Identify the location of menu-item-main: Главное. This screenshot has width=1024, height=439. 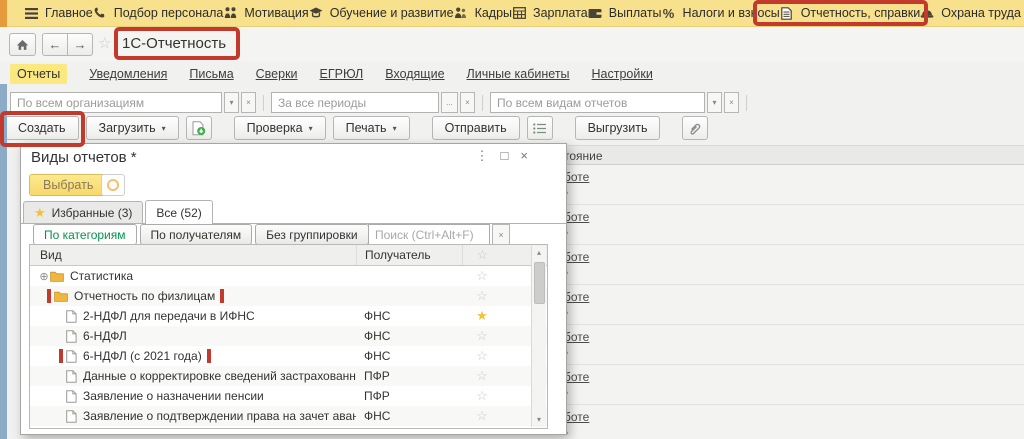
(58, 13).